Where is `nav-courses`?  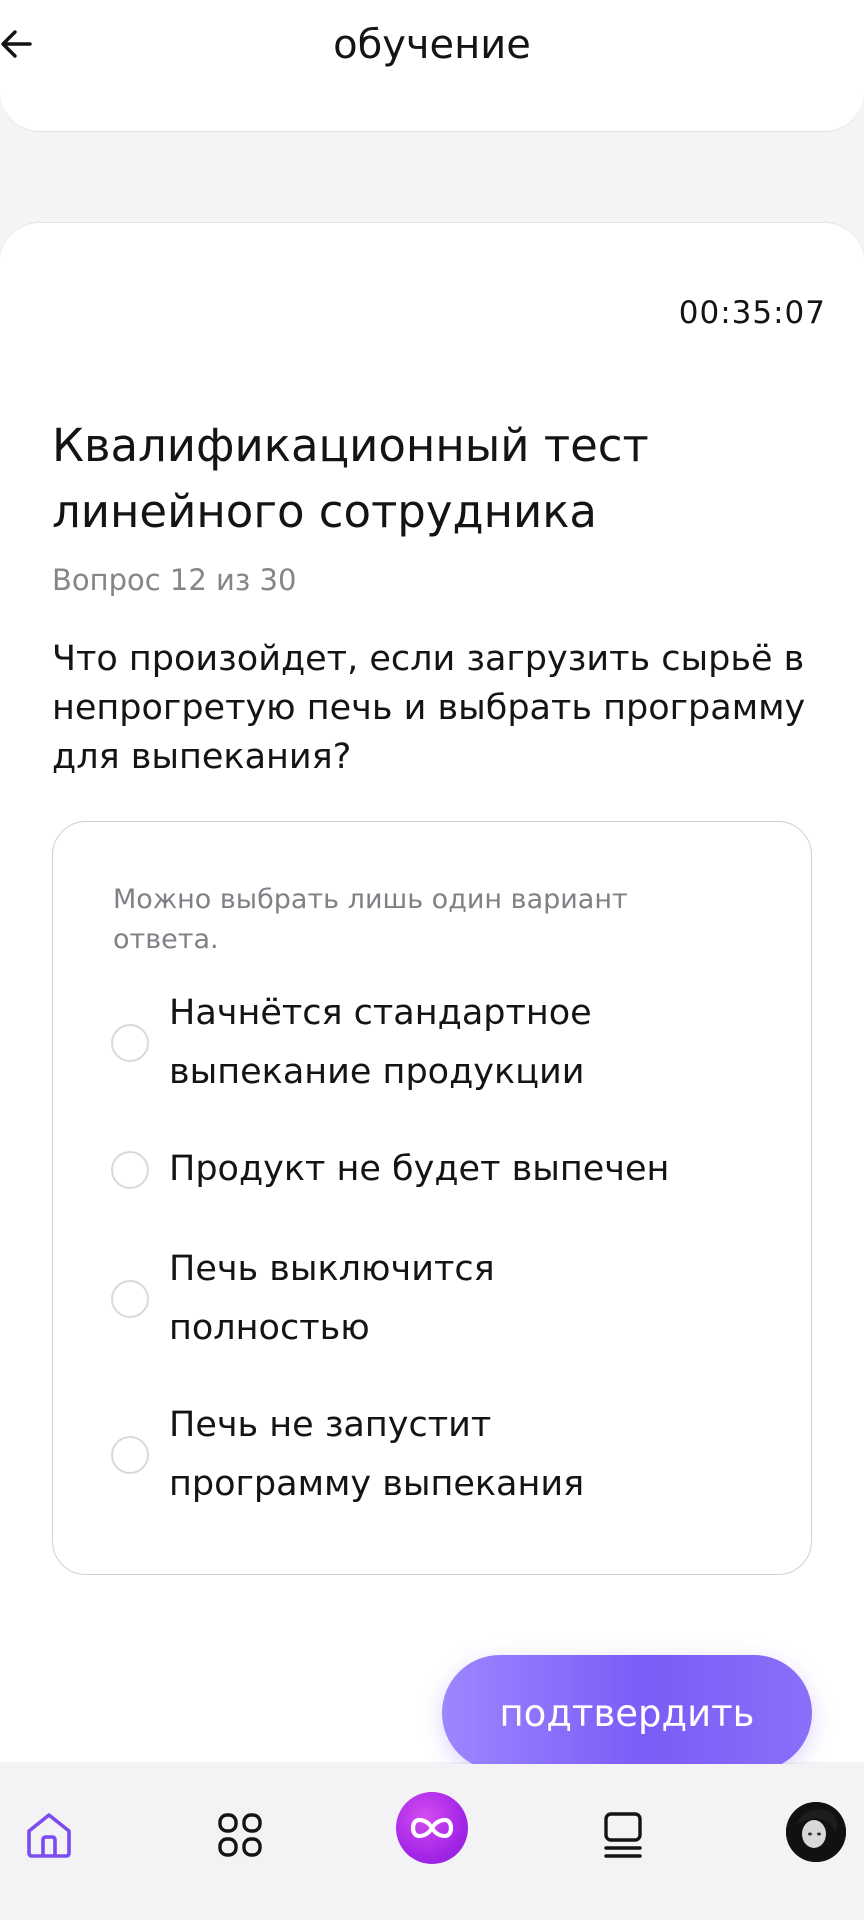
nav-courses is located at coordinates (623, 1835).